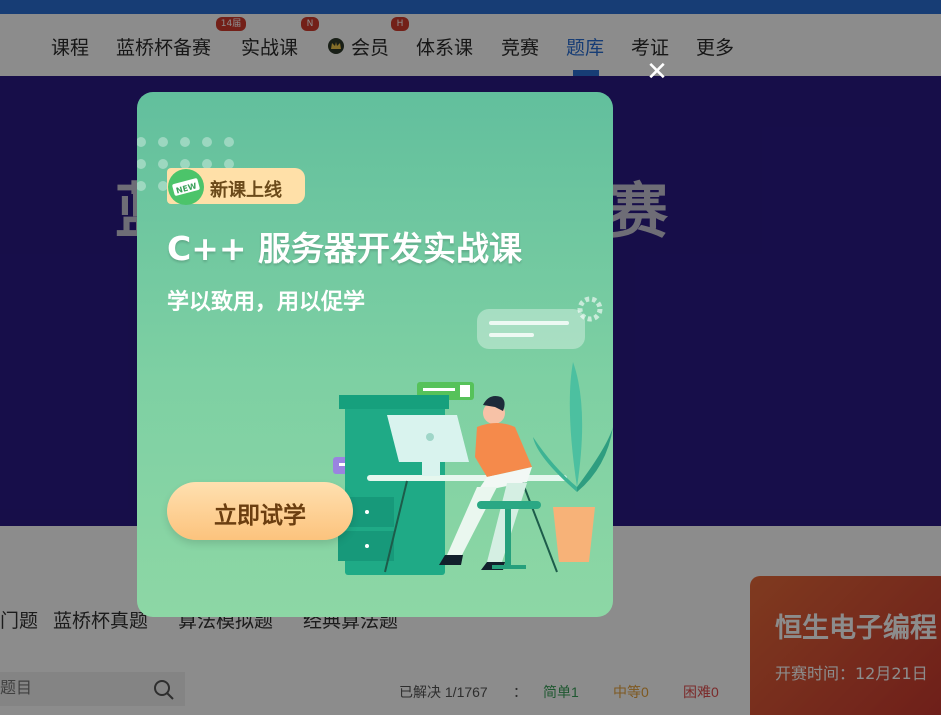 Image resolution: width=941 pixels, height=715 pixels. I want to click on modal-title: C++ 服务器开发实战课, so click(345, 248).